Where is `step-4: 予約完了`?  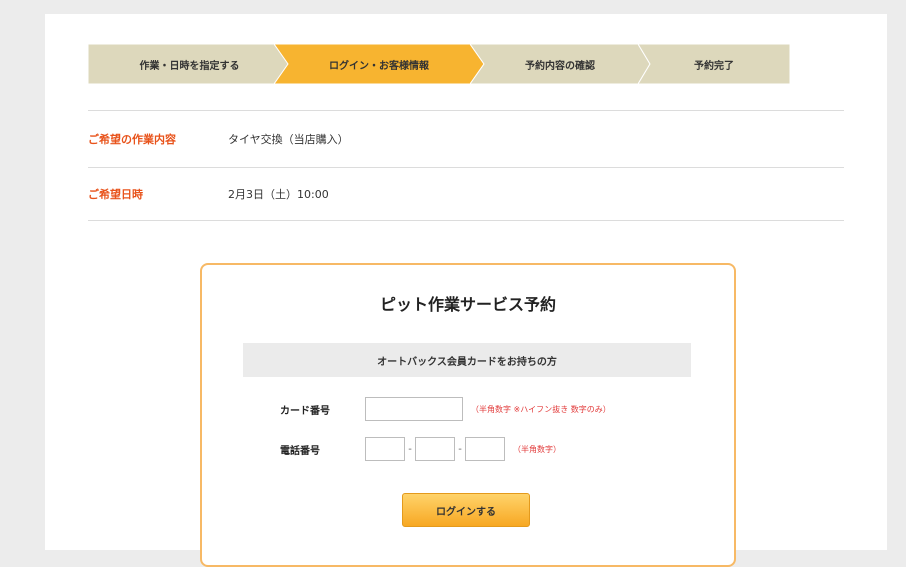
step-4: 予約完了 is located at coordinates (714, 64).